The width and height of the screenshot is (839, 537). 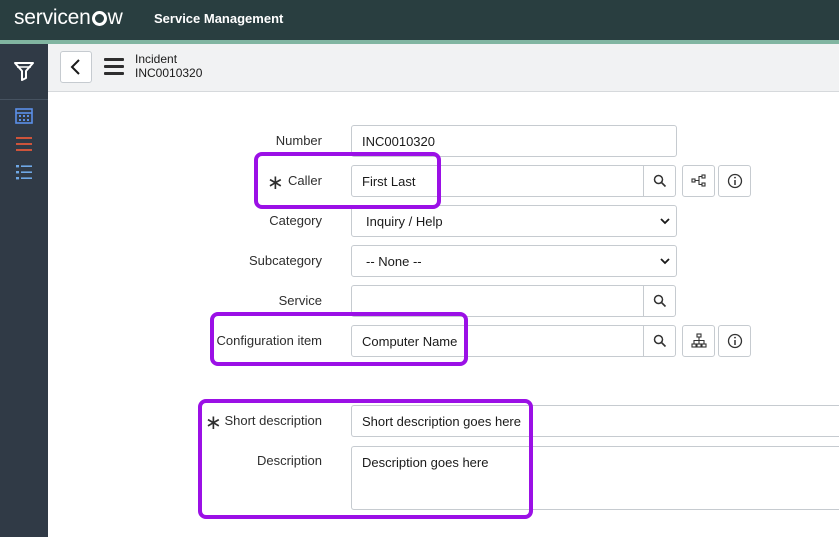 What do you see at coordinates (52, 17) in the screenshot?
I see `logo-text-start: servicen` at bounding box center [52, 17].